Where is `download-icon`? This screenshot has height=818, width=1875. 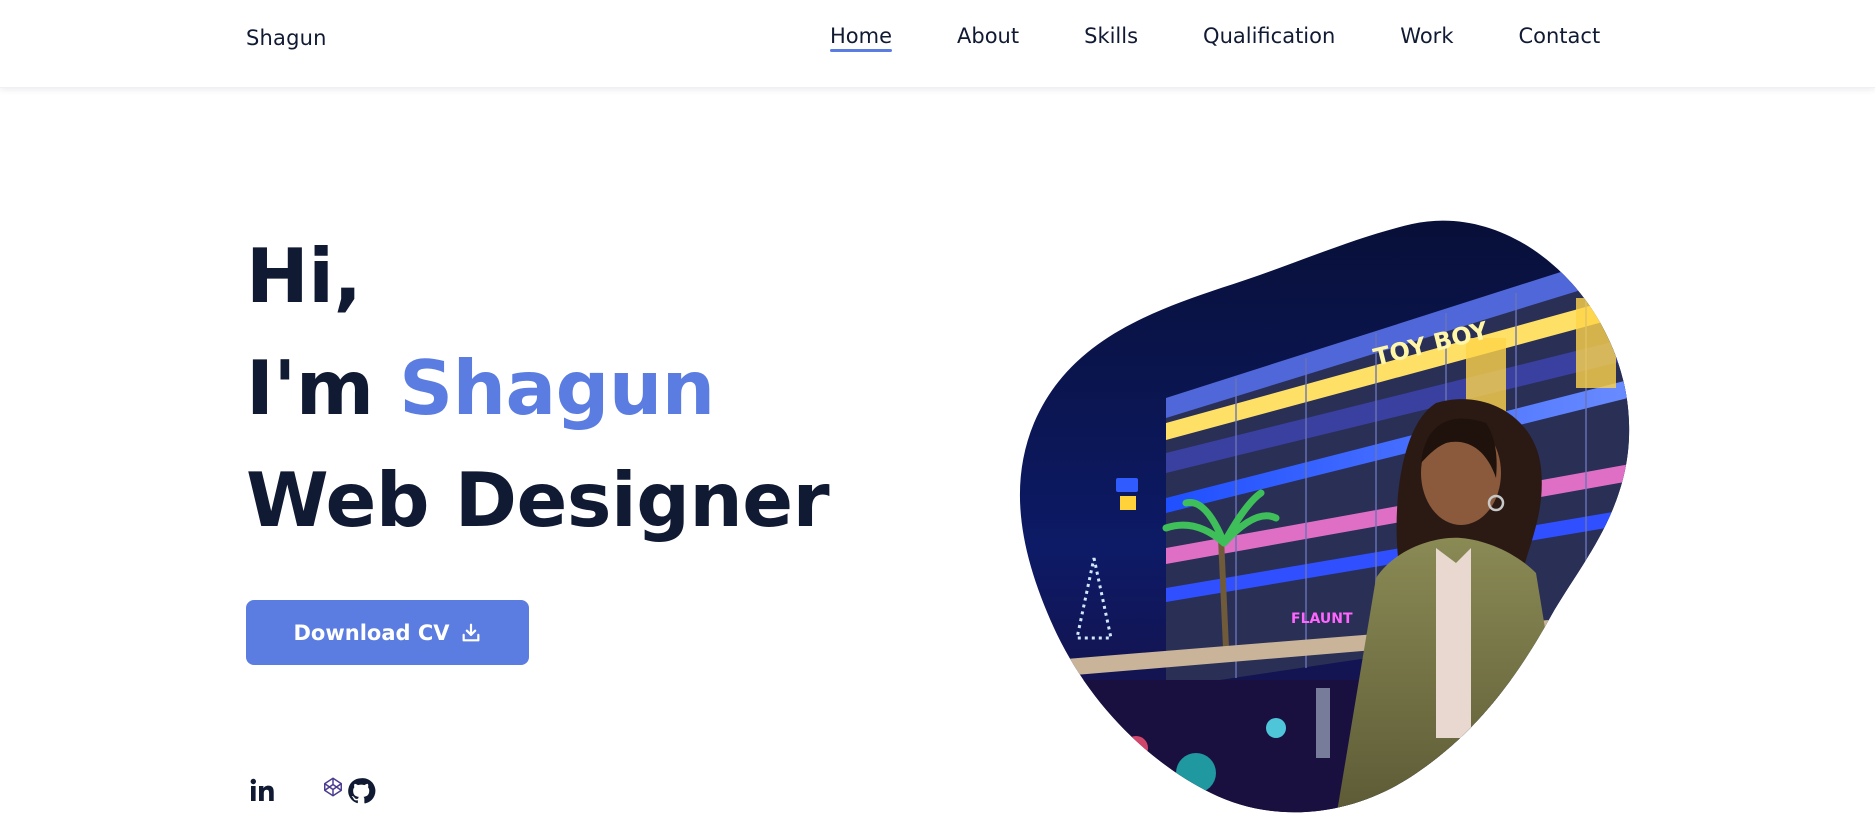 download-icon is located at coordinates (470, 632).